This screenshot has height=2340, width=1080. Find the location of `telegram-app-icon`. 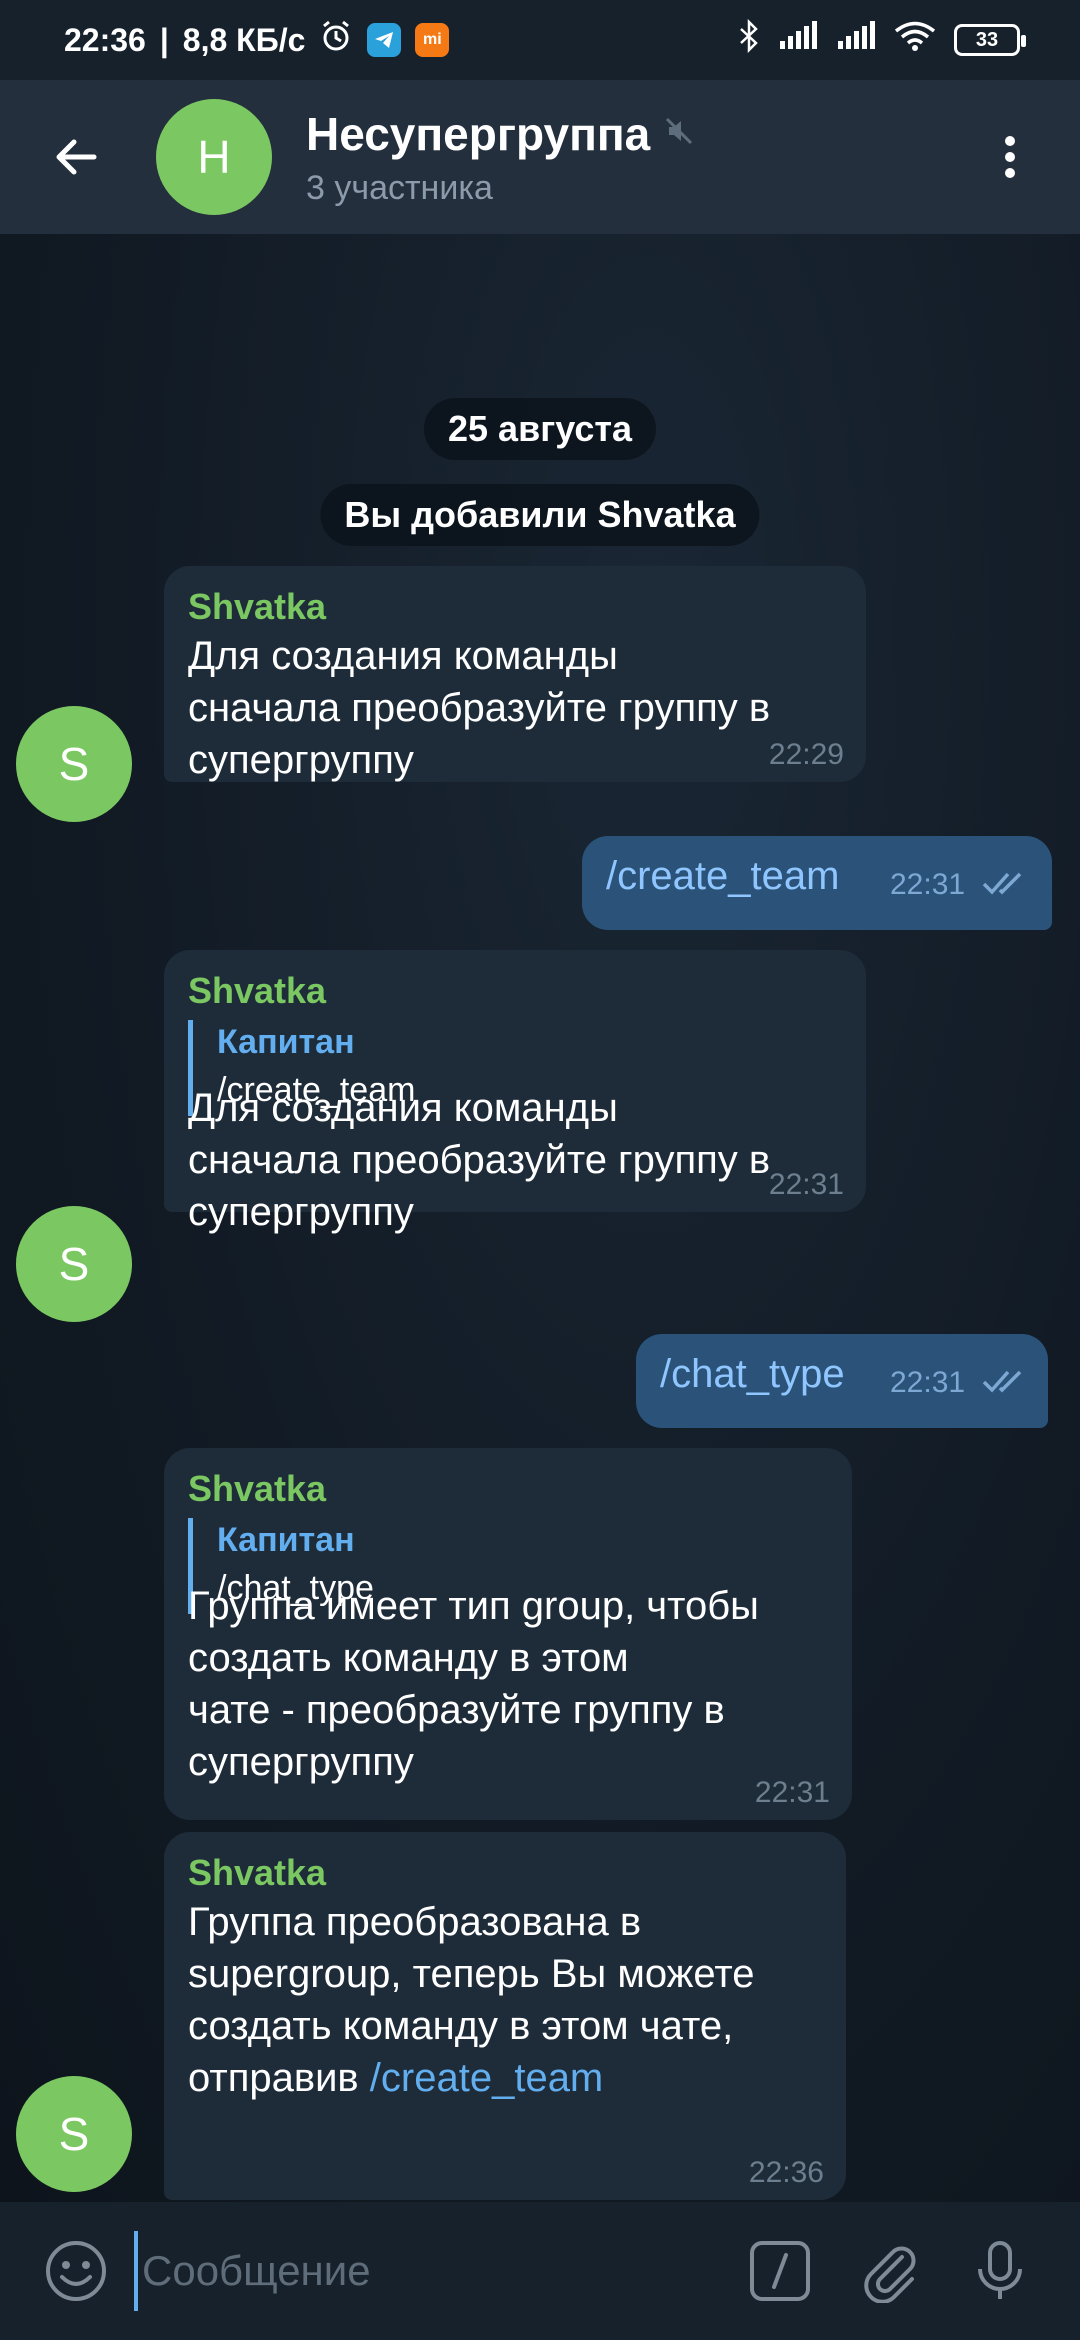

telegram-app-icon is located at coordinates (384, 40).